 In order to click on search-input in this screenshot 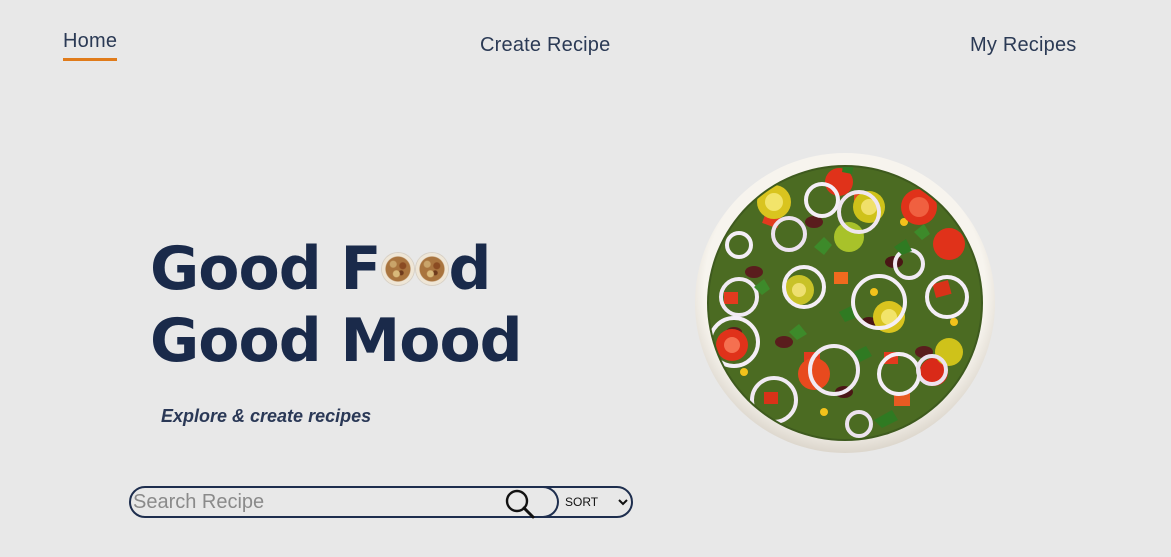, I will do `click(315, 502)`.